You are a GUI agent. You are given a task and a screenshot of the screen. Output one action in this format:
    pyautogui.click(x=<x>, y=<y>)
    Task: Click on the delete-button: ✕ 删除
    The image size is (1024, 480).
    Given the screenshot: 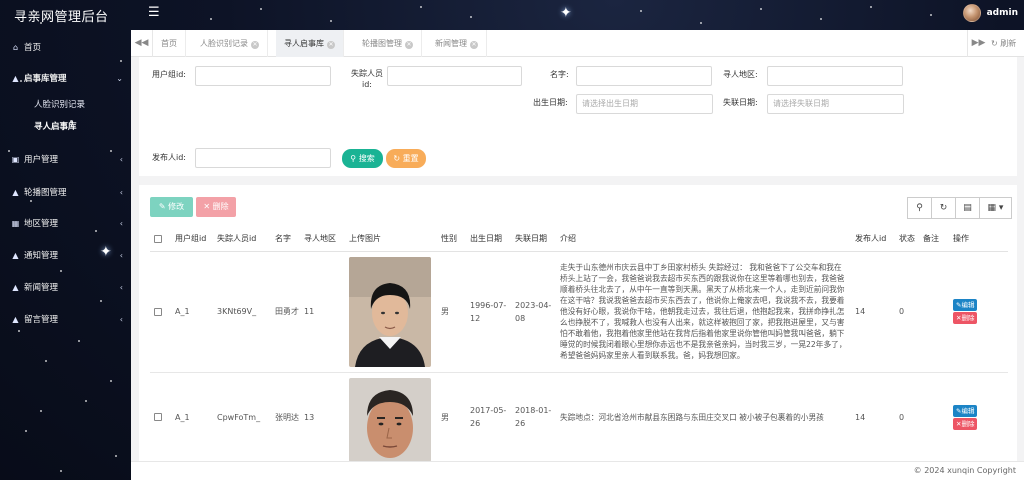 What is the action you would take?
    pyautogui.click(x=216, y=207)
    